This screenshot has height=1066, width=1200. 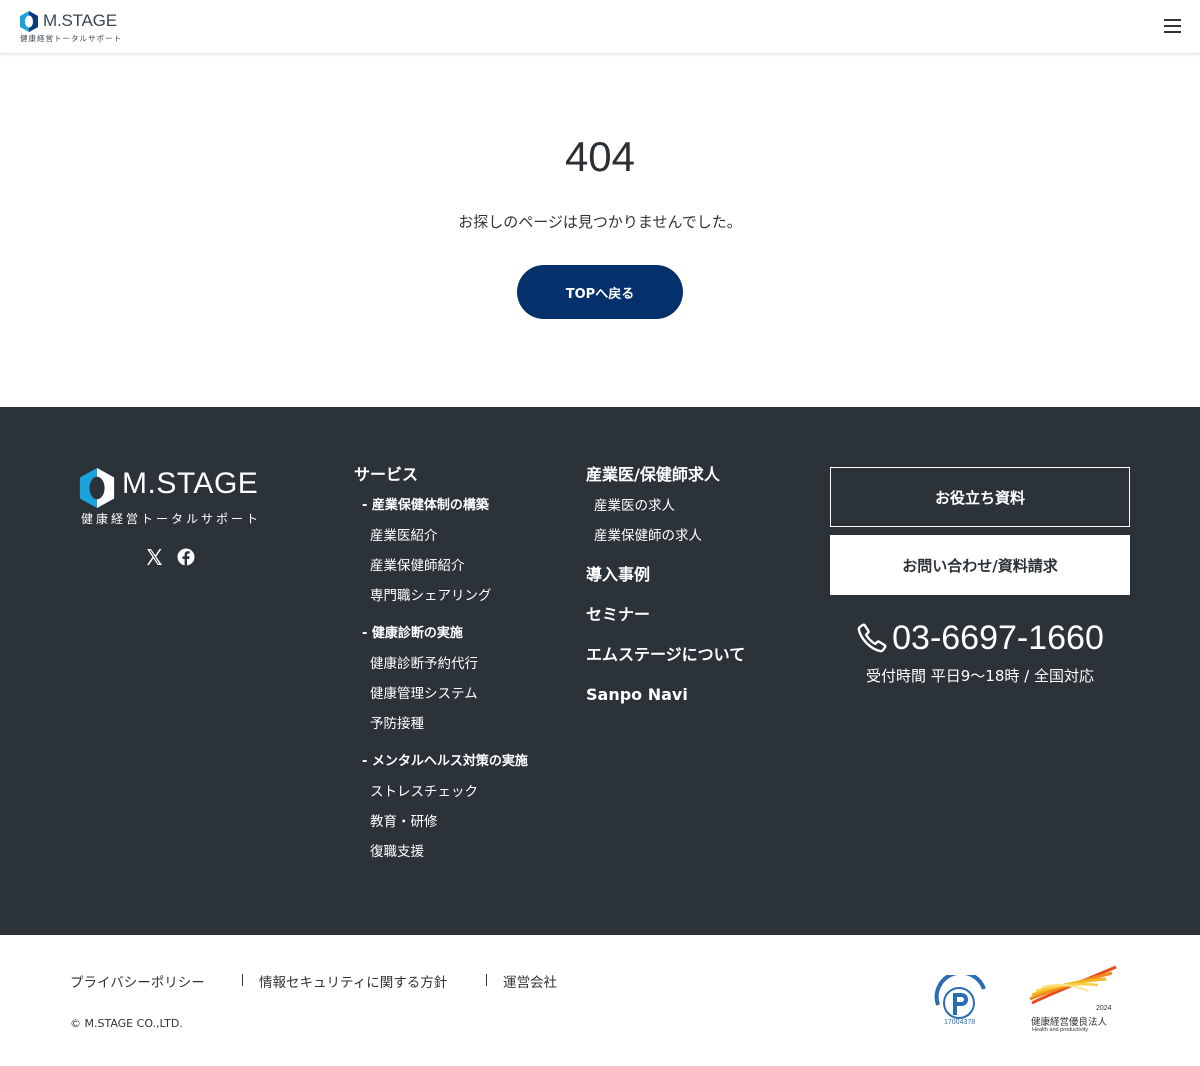 I want to click on footer-logo-tagline: 健康経営トータルサポート, so click(x=171, y=519).